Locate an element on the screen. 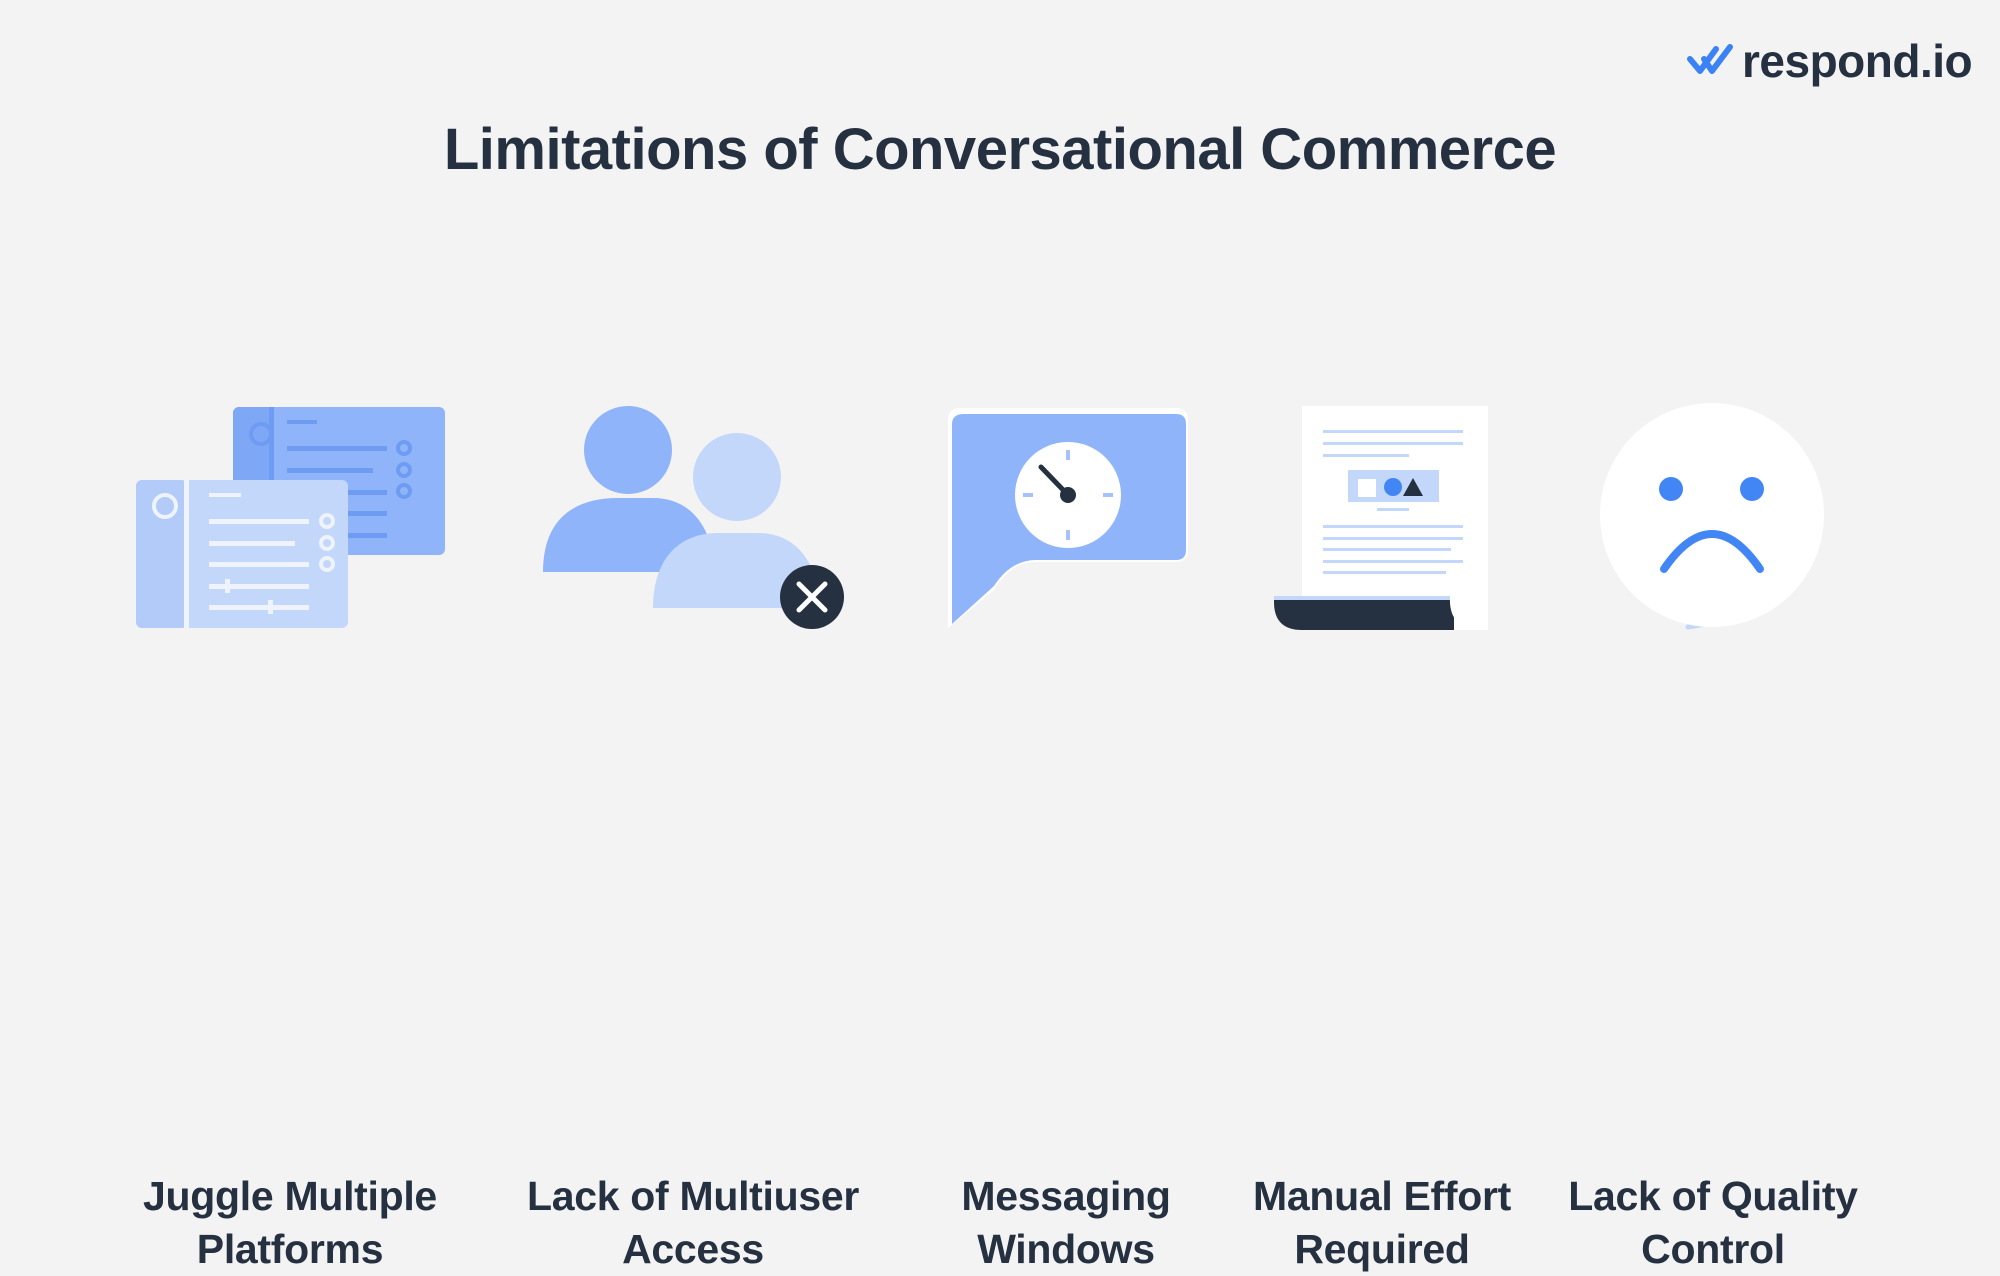  sad-face-icon is located at coordinates (1712, 516).